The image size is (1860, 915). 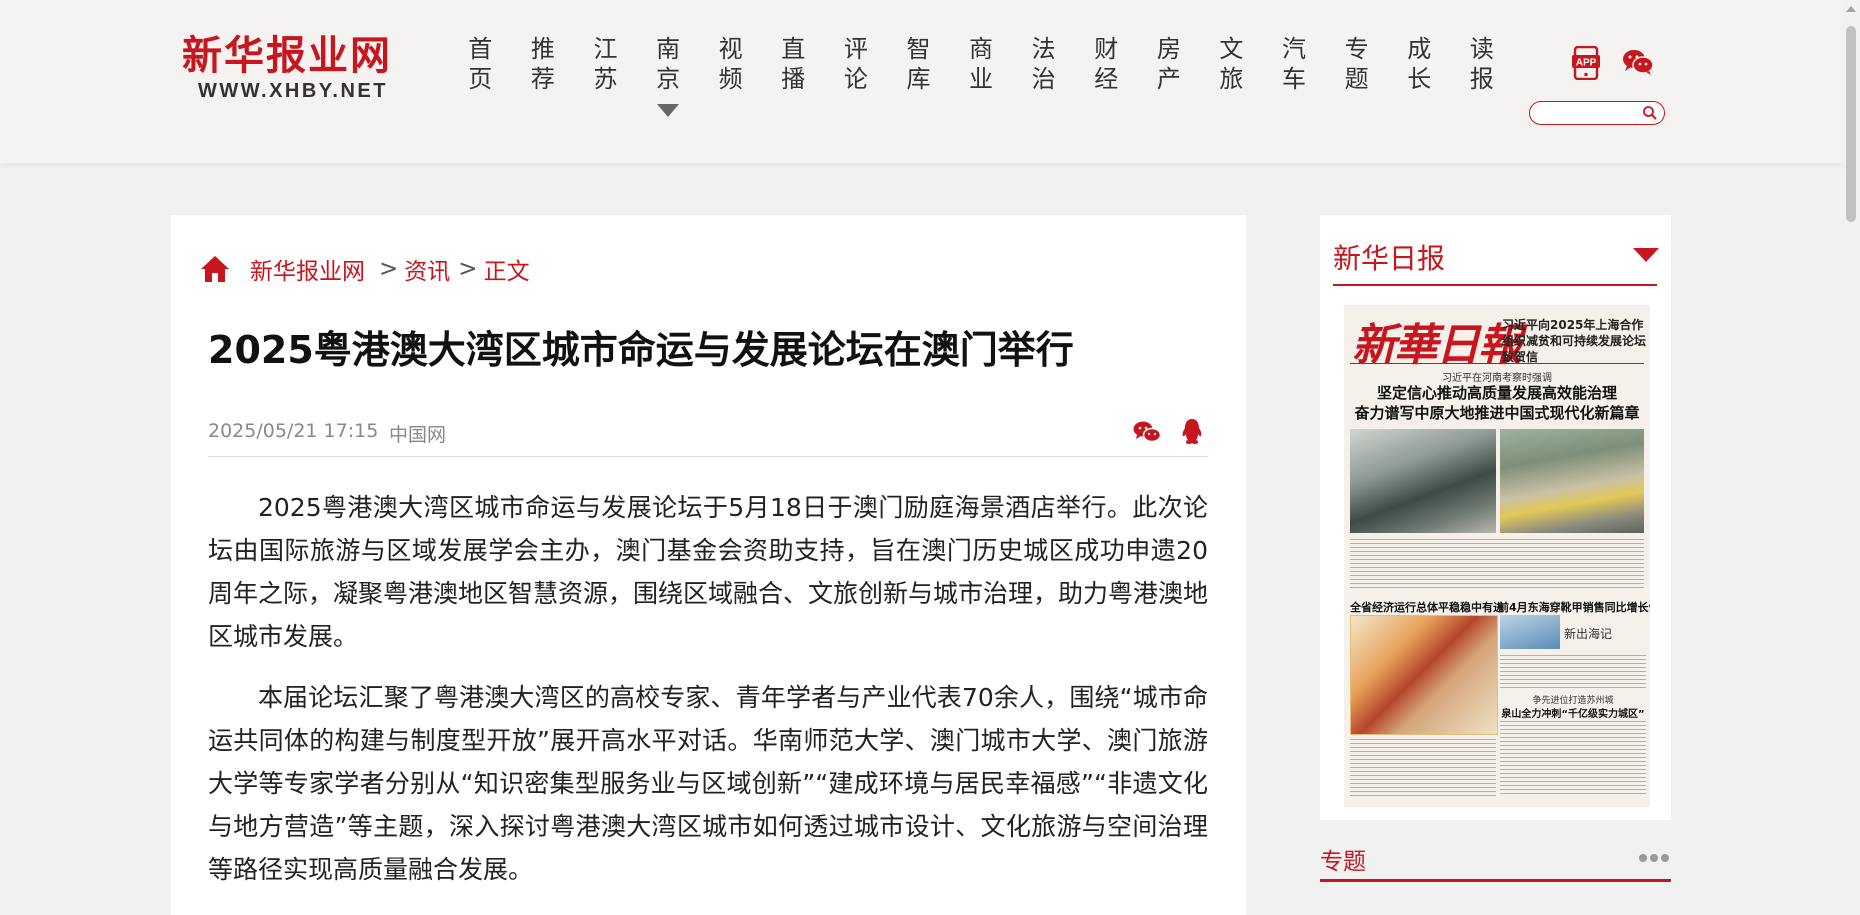 What do you see at coordinates (1588, 634) in the screenshot?
I see `paper-label: 新出海记` at bounding box center [1588, 634].